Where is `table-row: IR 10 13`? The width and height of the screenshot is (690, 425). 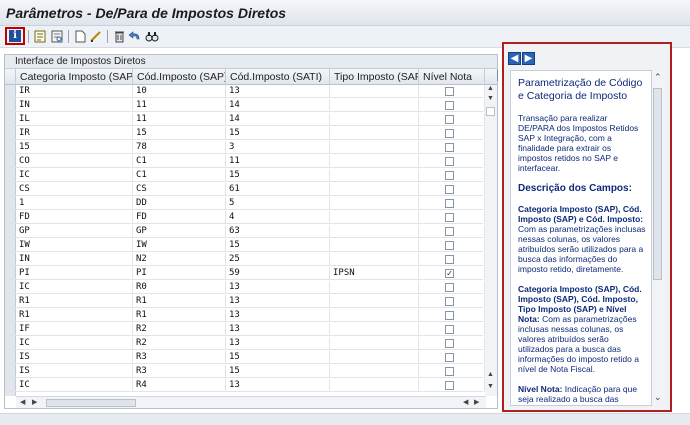
table-row: IR 10 13 is located at coordinates (245, 91).